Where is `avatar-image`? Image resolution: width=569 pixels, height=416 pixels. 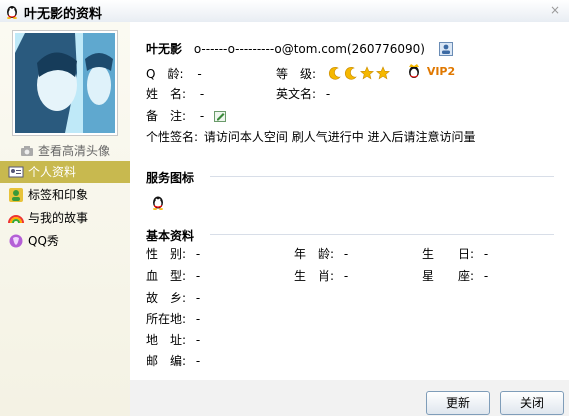 avatar-image is located at coordinates (65, 83).